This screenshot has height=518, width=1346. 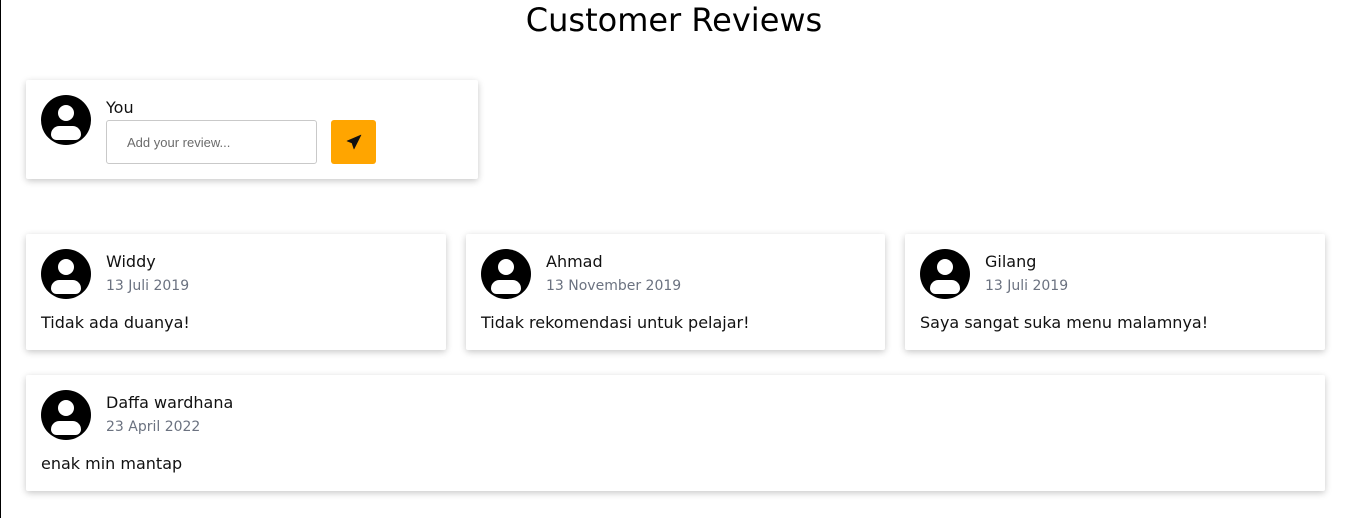 What do you see at coordinates (131, 261) in the screenshot?
I see `reviewer-name: Widdy` at bounding box center [131, 261].